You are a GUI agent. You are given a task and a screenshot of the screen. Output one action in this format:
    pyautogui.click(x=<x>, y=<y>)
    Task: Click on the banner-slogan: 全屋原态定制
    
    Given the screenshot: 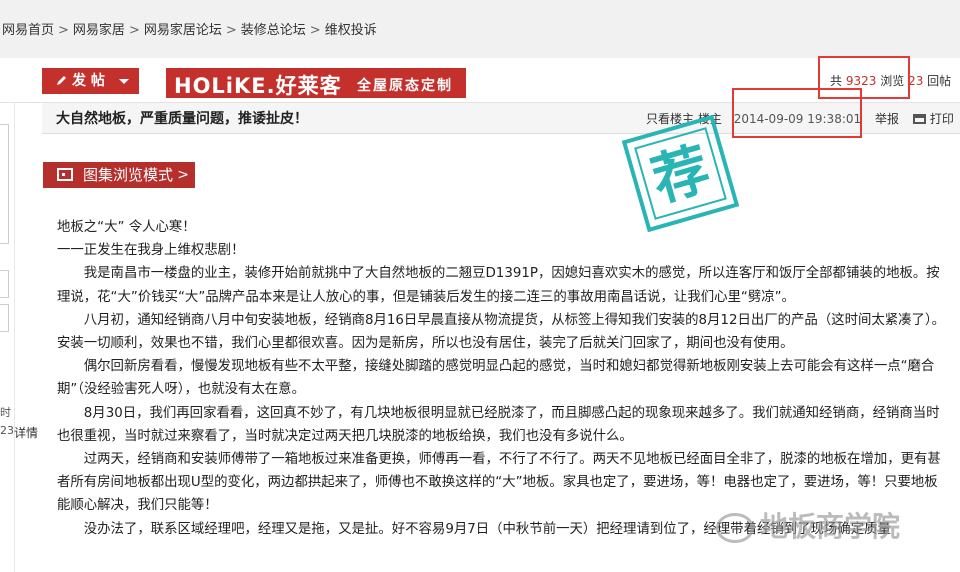 What is the action you would take?
    pyautogui.click(x=405, y=86)
    